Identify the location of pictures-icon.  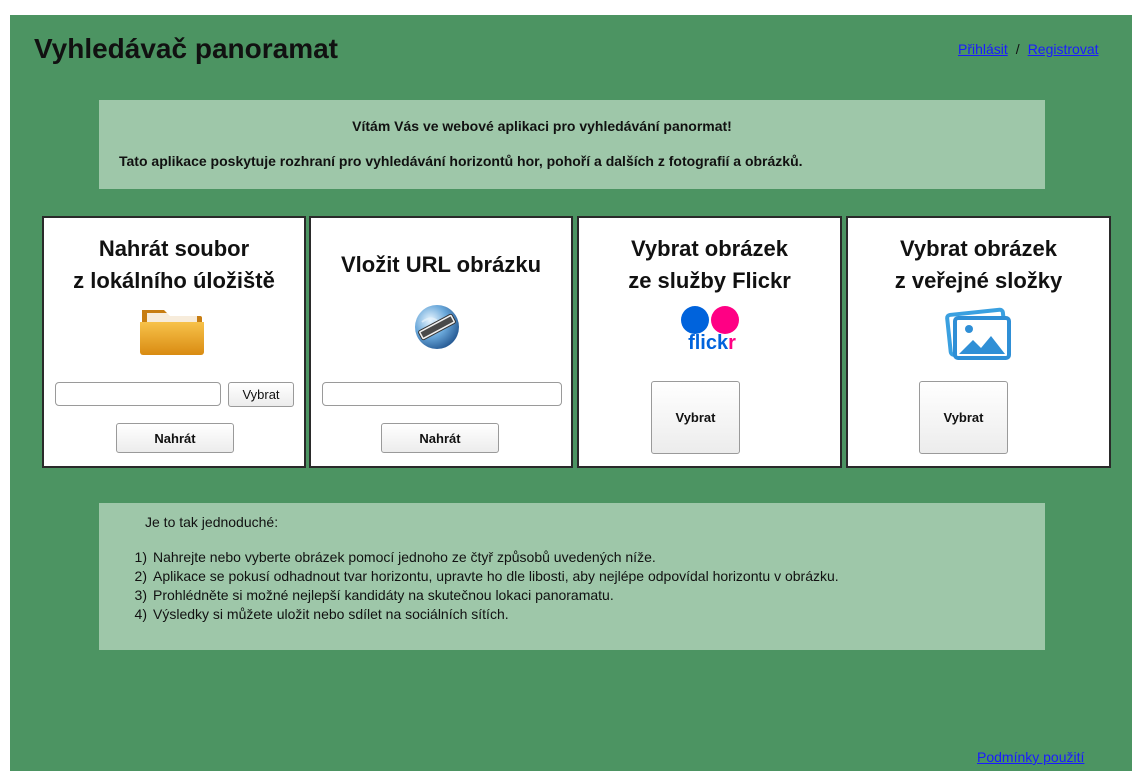
(978, 333).